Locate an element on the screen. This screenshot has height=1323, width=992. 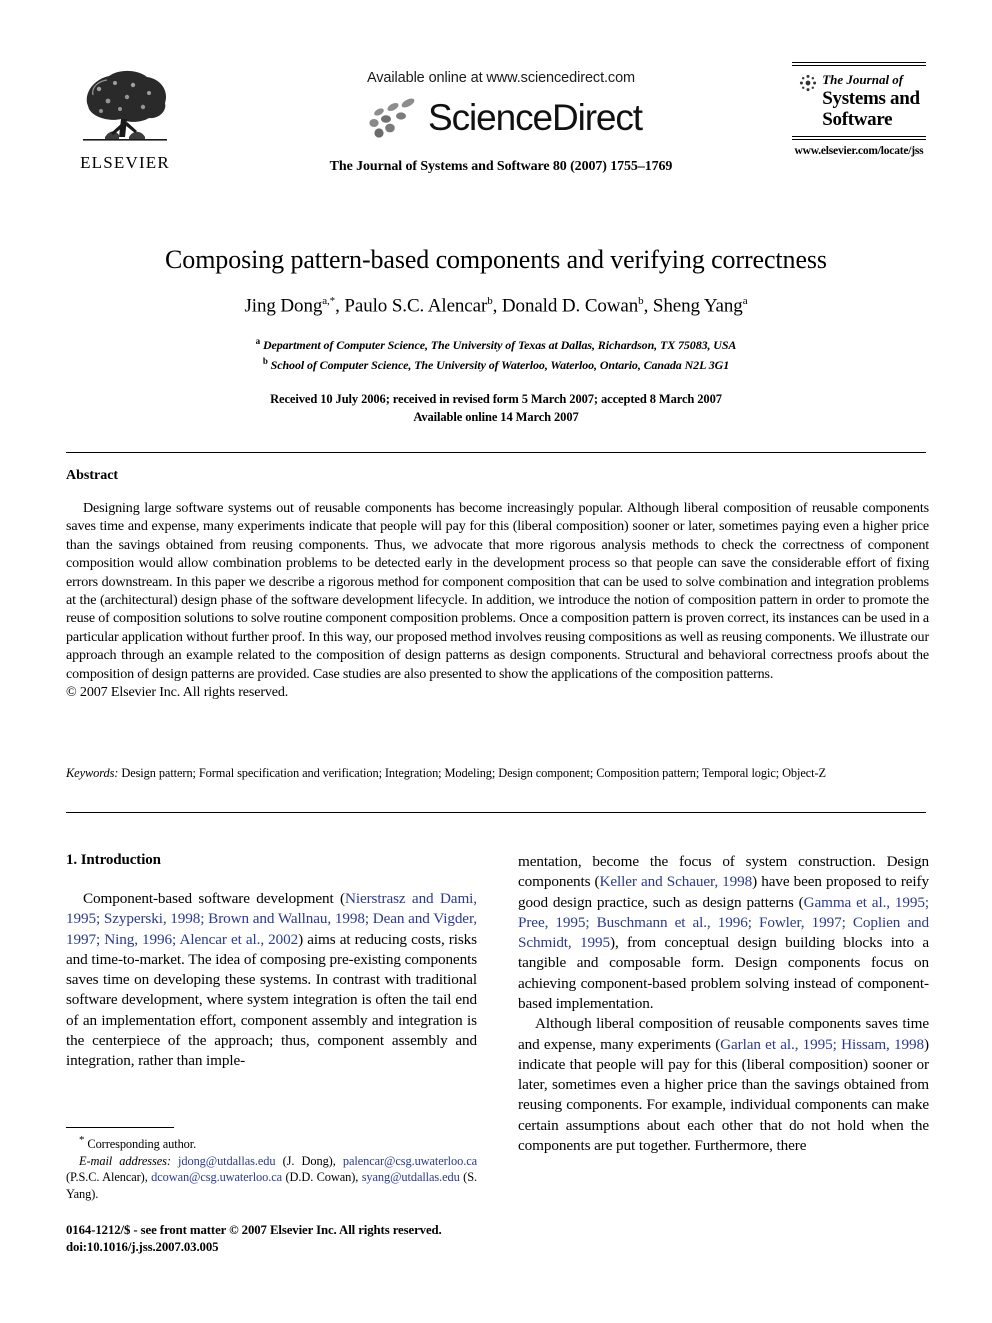
elsevier-logo: ELSEVIER is located at coordinates (125, 118).